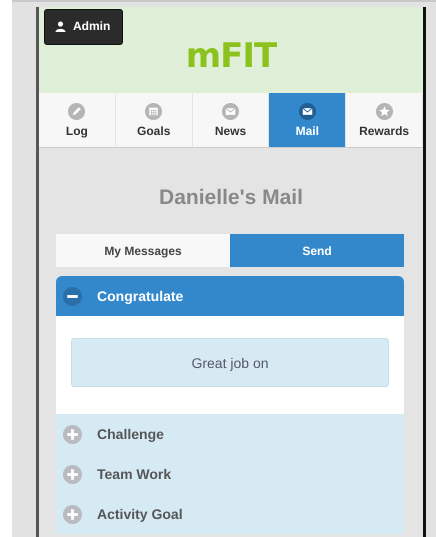  Describe the element at coordinates (230, 362) in the screenshot. I see `message-field: Great job on` at that location.